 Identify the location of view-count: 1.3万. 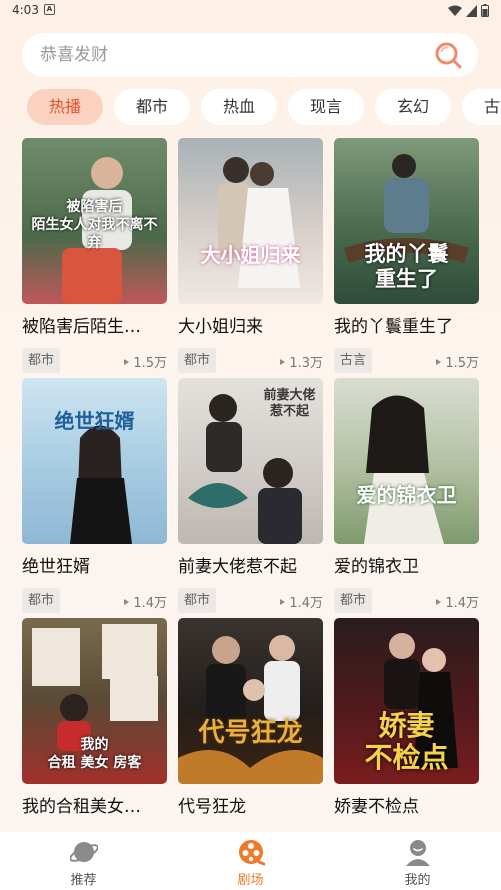
(301, 361).